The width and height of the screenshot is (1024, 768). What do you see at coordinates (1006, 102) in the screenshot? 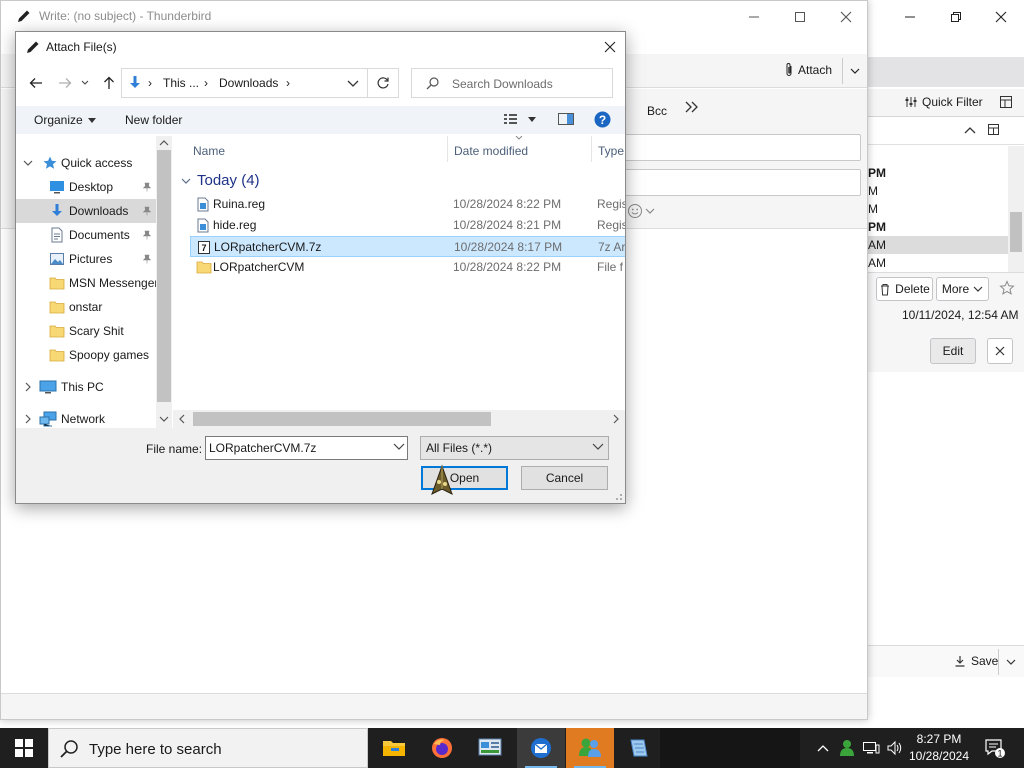
I see `layout-icon` at bounding box center [1006, 102].